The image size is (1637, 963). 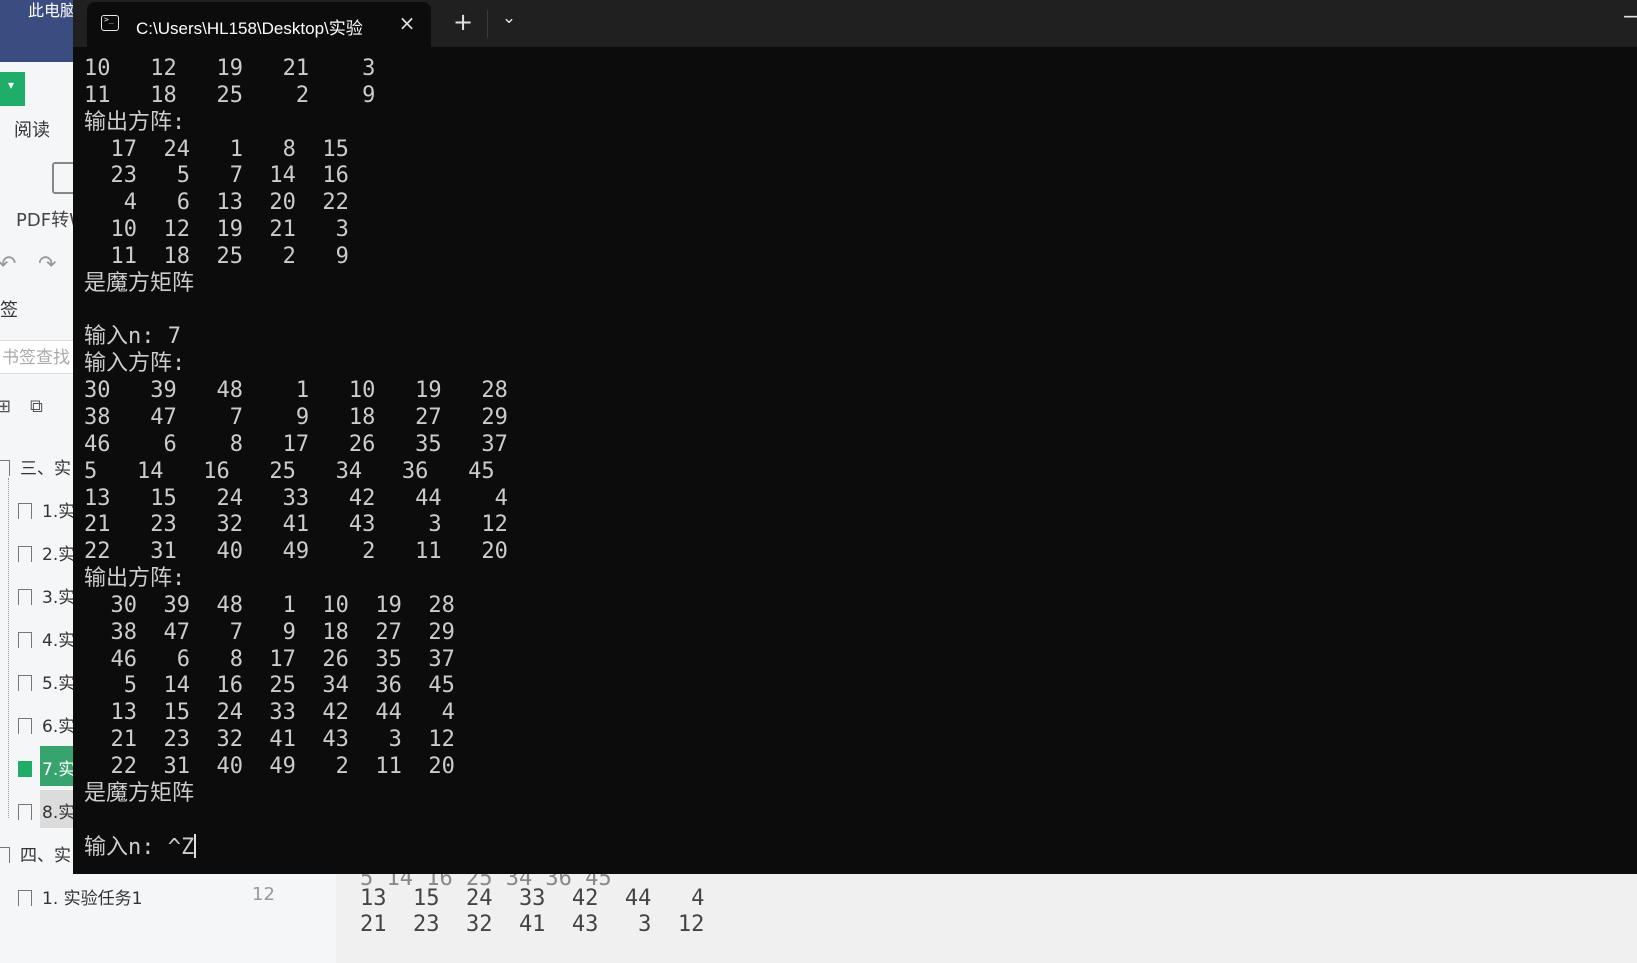 I want to click on redo-icon: ↷, so click(x=47, y=264).